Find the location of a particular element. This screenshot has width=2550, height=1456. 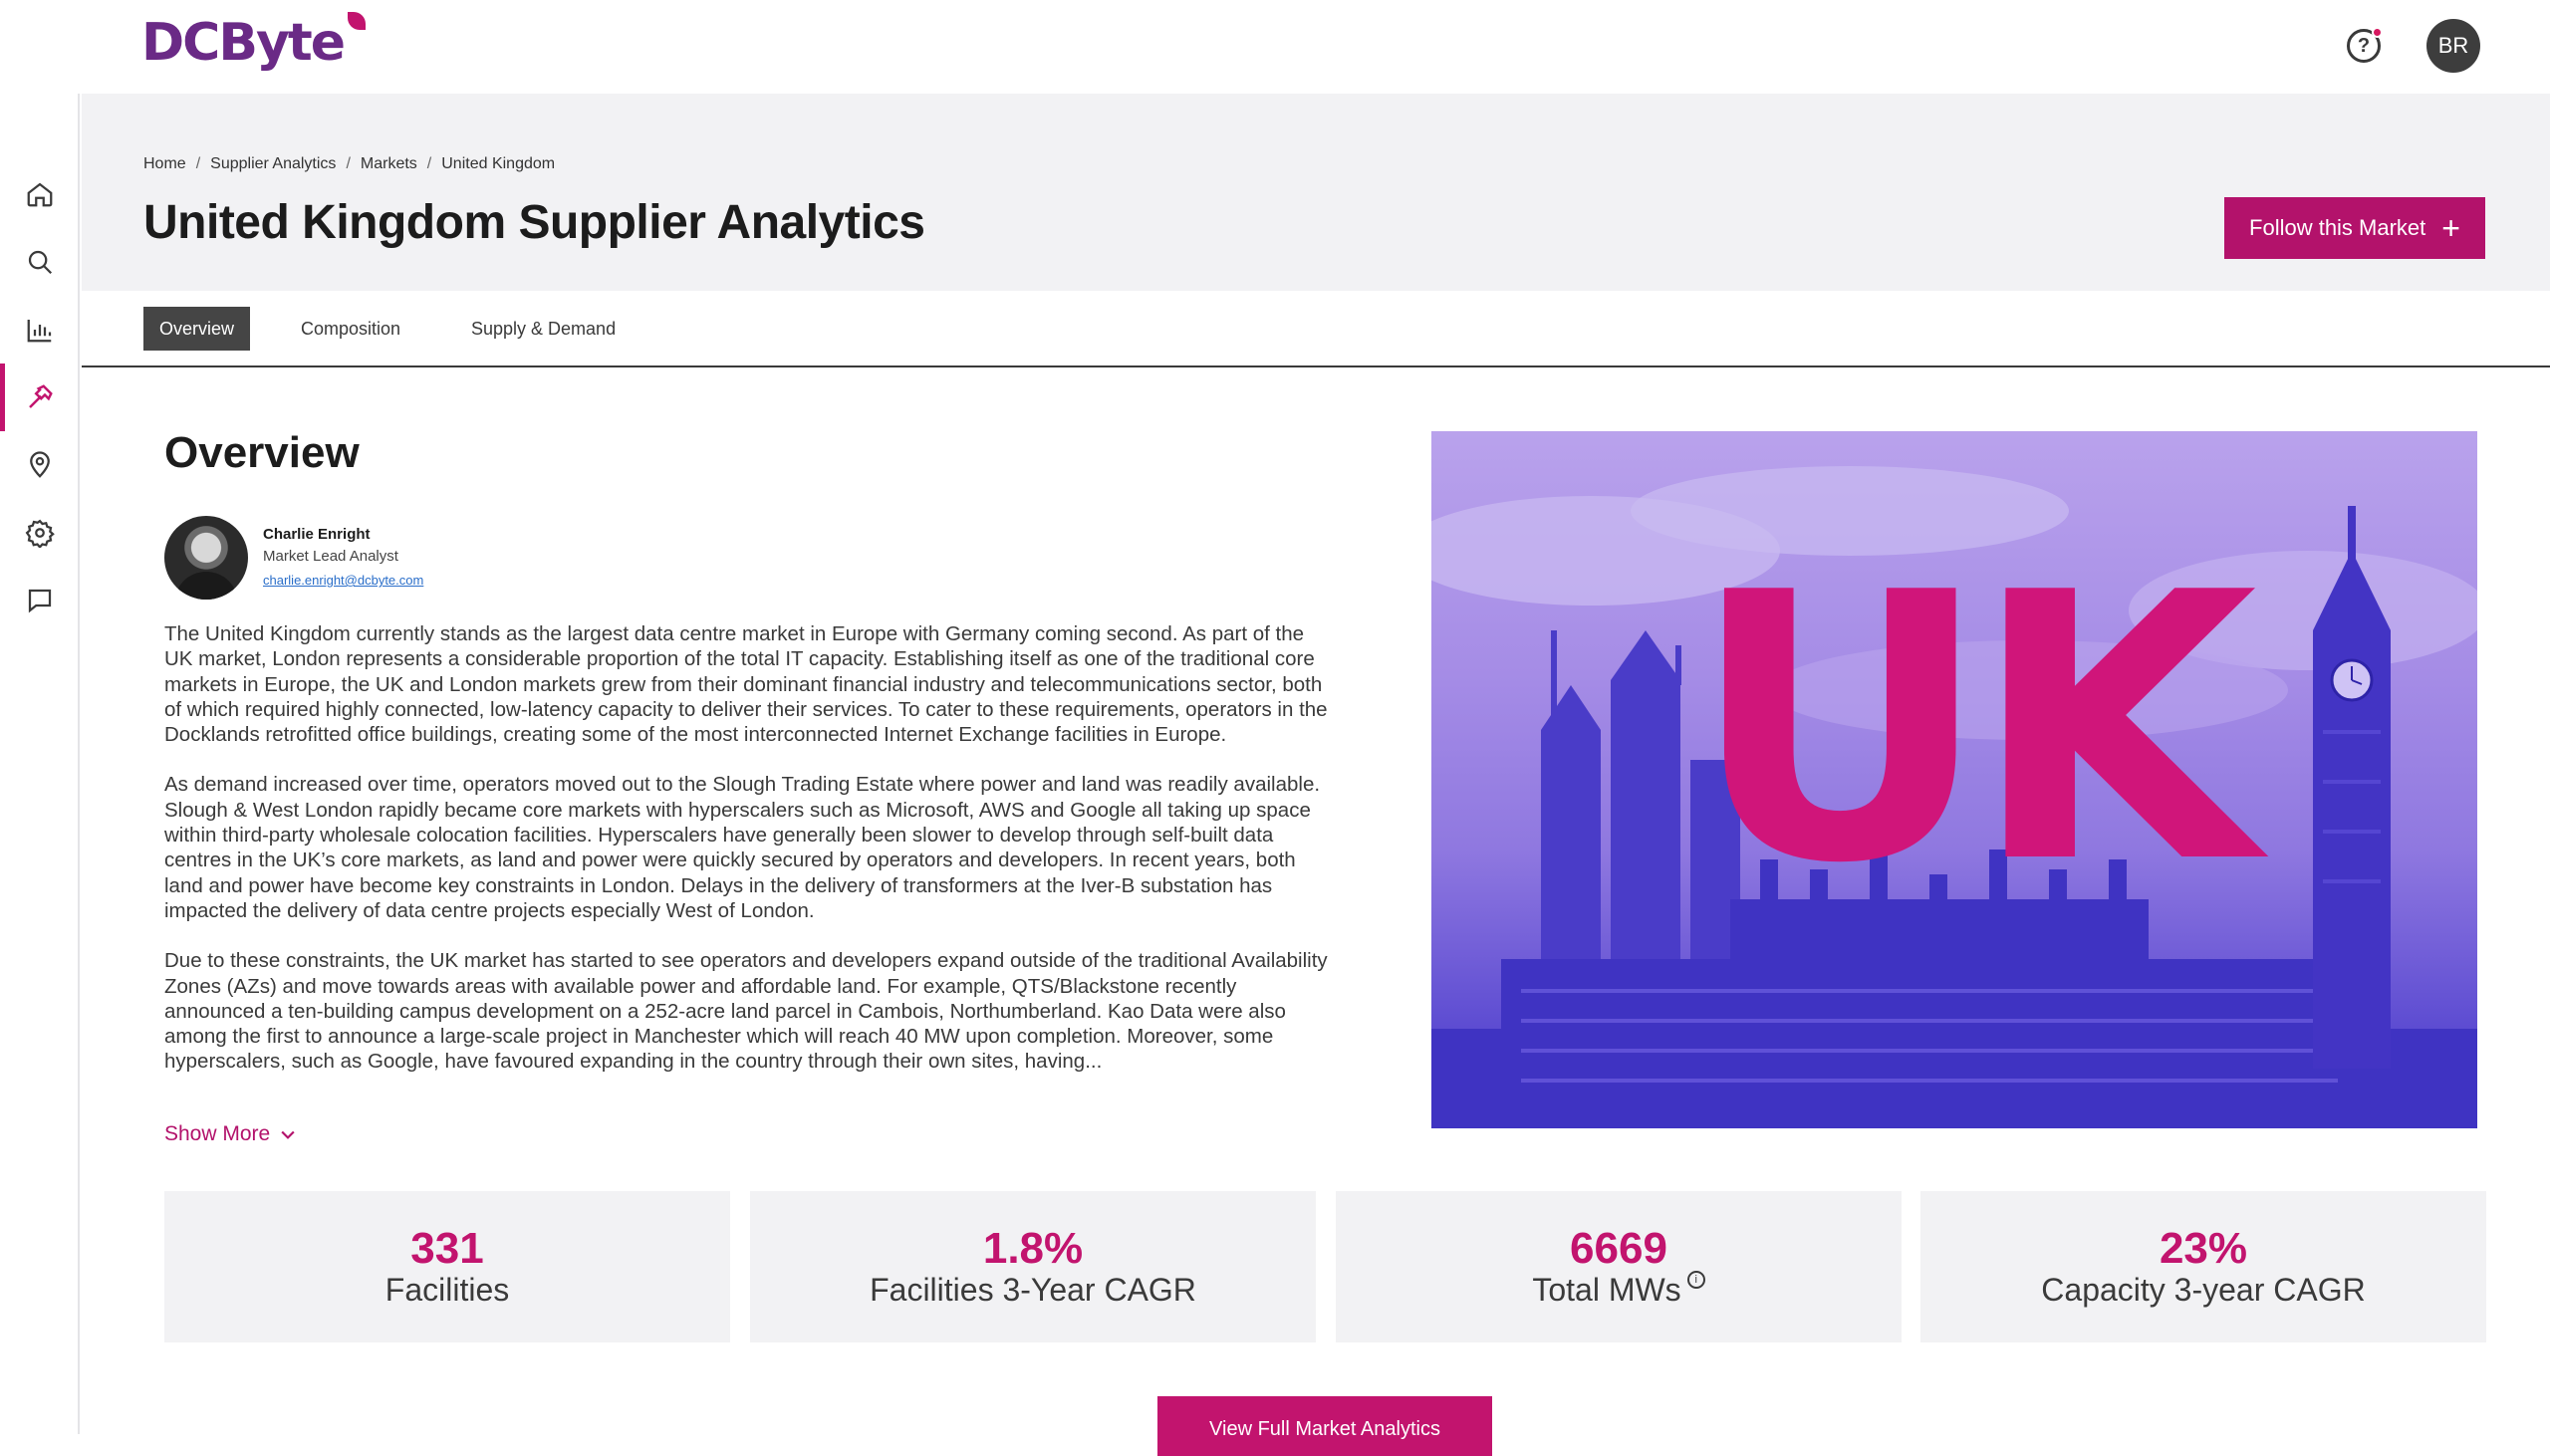

sidebar-item-messages is located at coordinates (40, 600).